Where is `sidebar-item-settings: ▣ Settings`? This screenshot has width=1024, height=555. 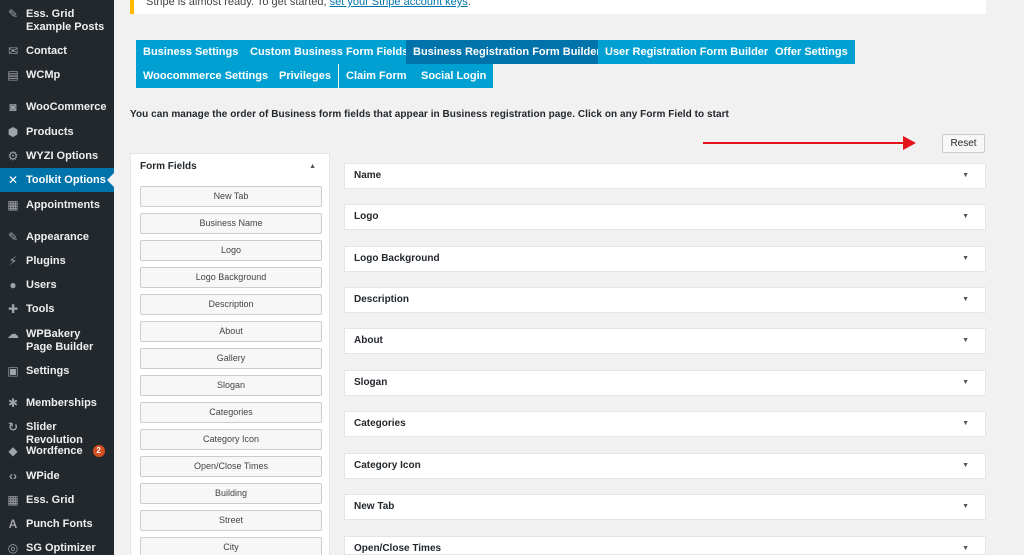
sidebar-item-settings: ▣ Settings is located at coordinates (57, 371).